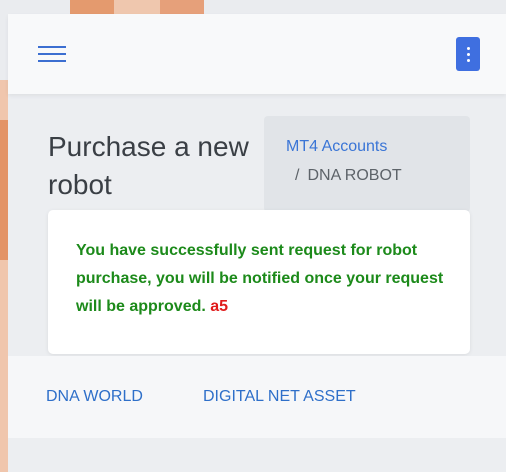  I want to click on hamburger-menu-icon, so click(52, 53).